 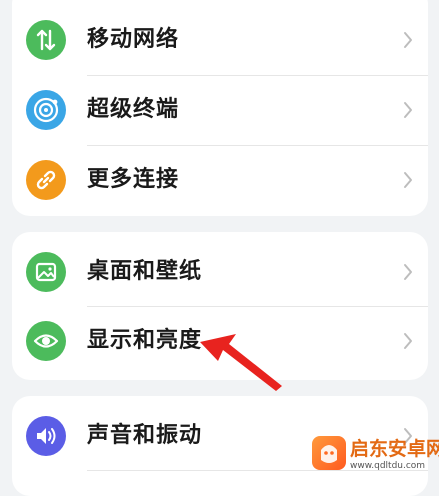 I want to click on annotation-arrow-icon, so click(x=241, y=362).